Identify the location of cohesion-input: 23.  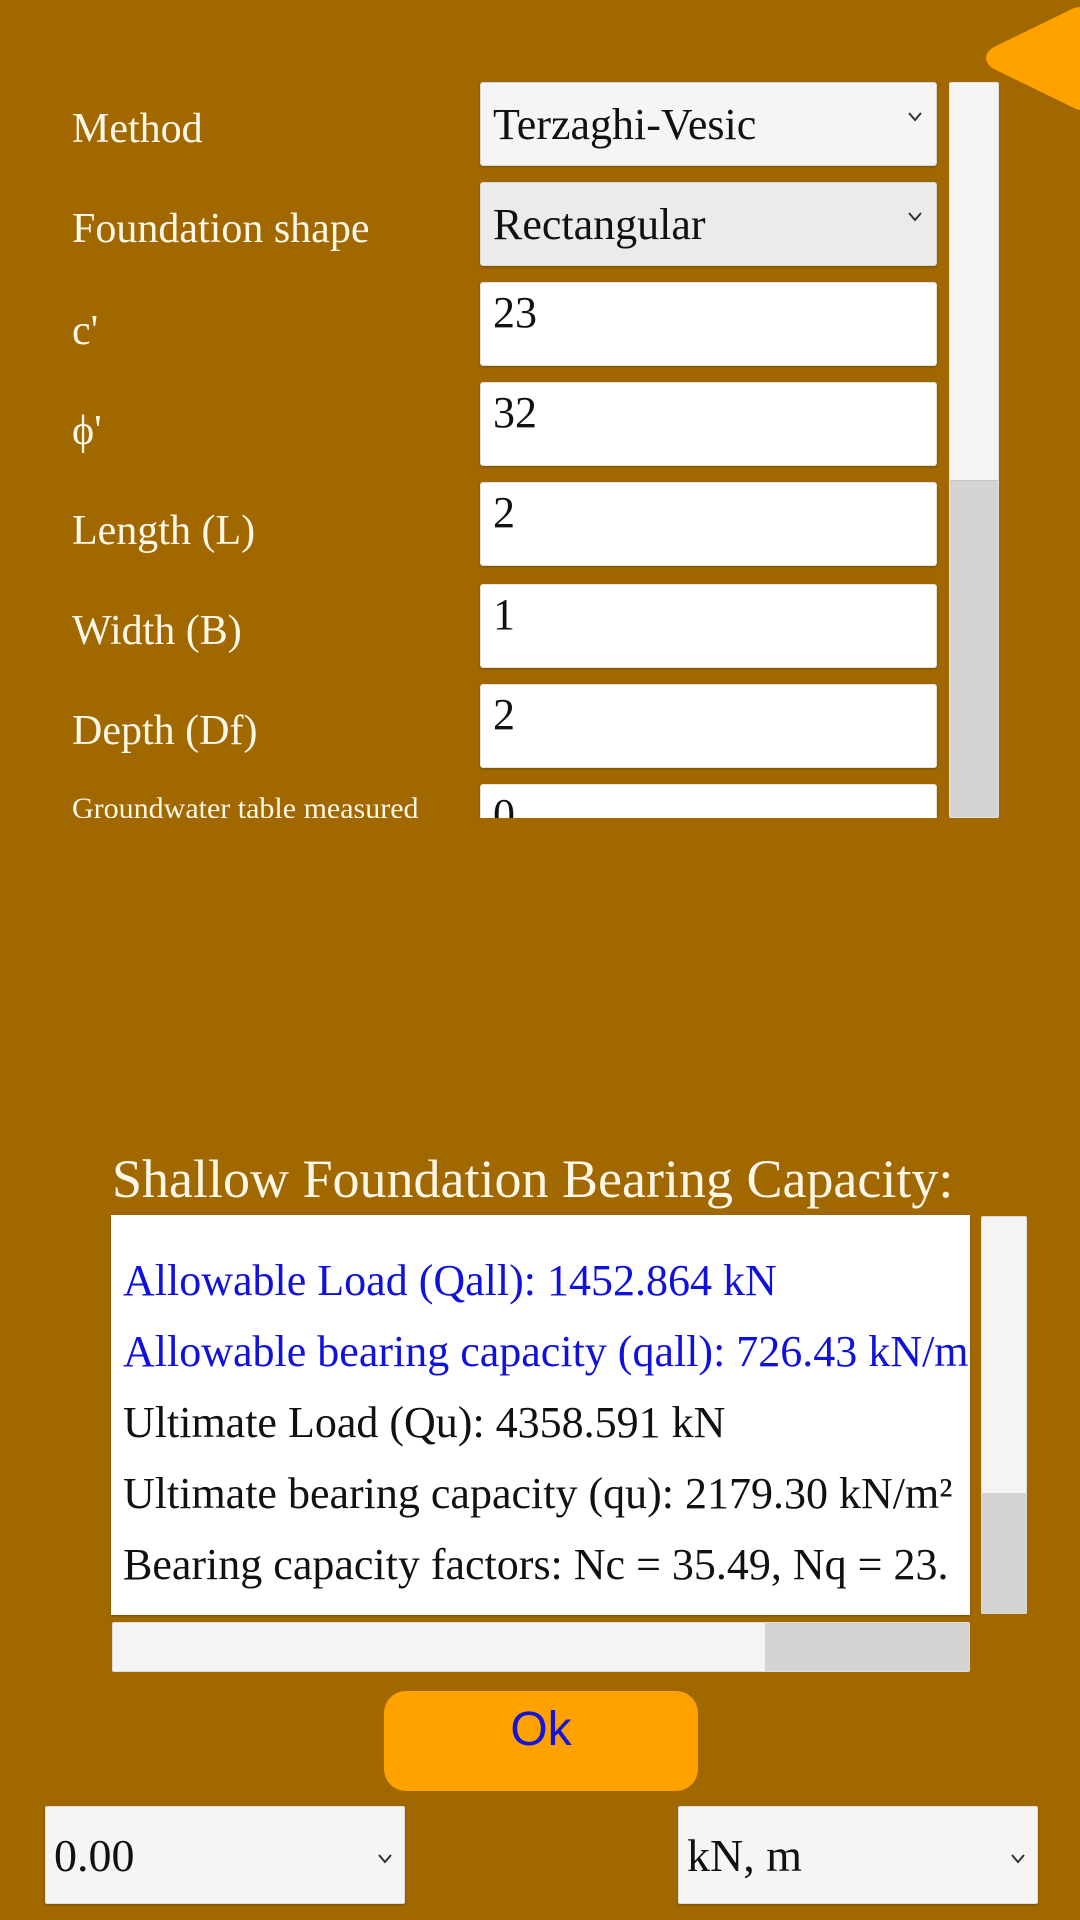
(708, 324).